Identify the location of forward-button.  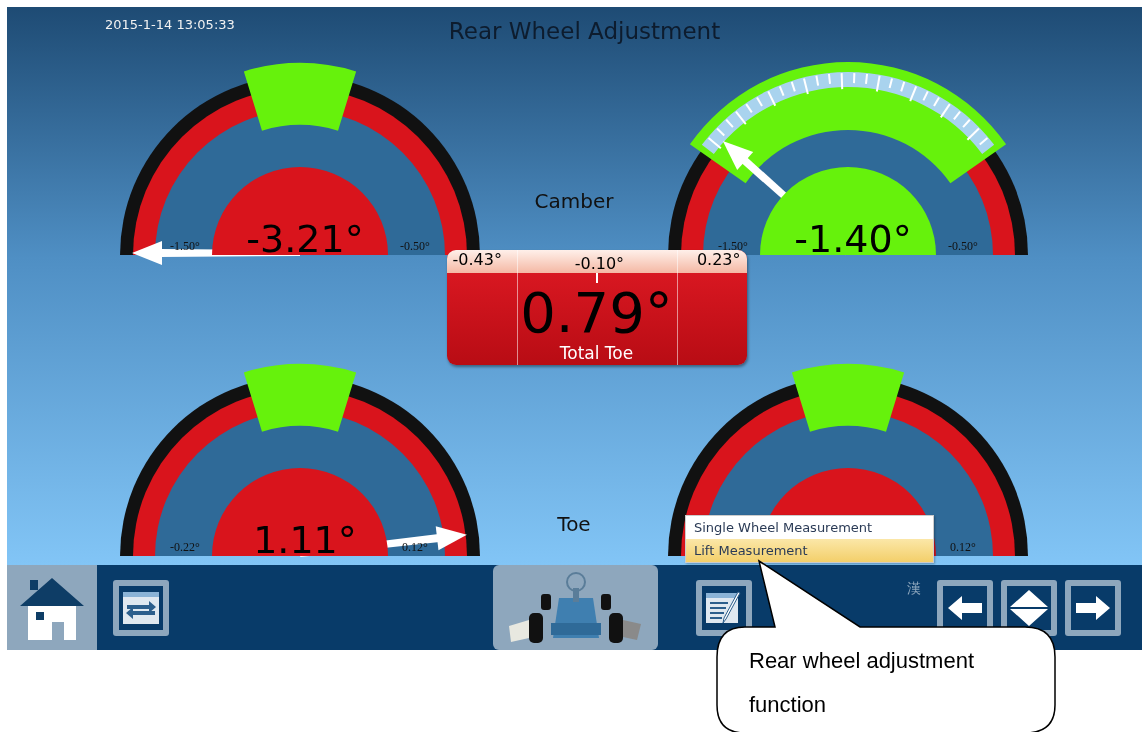
(1093, 607).